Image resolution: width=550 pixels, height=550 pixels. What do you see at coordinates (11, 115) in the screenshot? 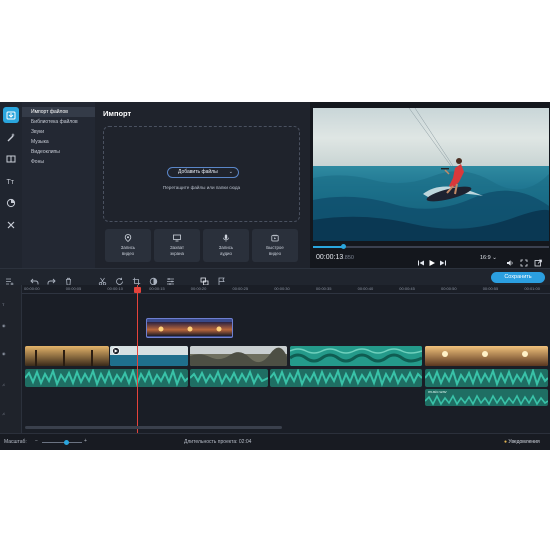
I see `import-icon` at bounding box center [11, 115].